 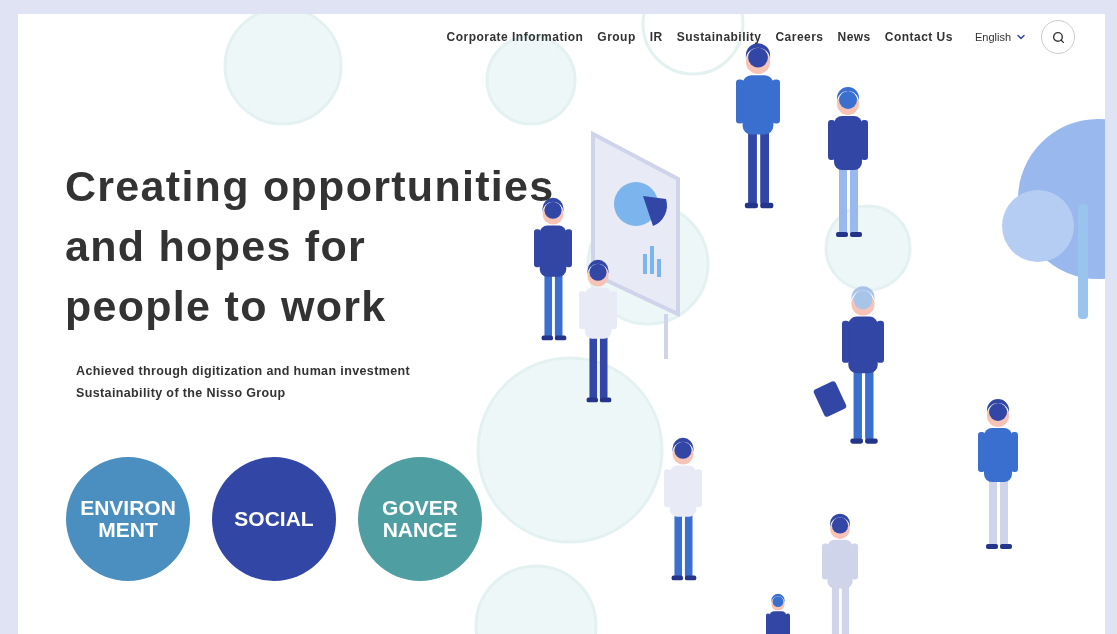 I want to click on pillar-circle-link: ENVIRON MENT, so click(x=128, y=518).